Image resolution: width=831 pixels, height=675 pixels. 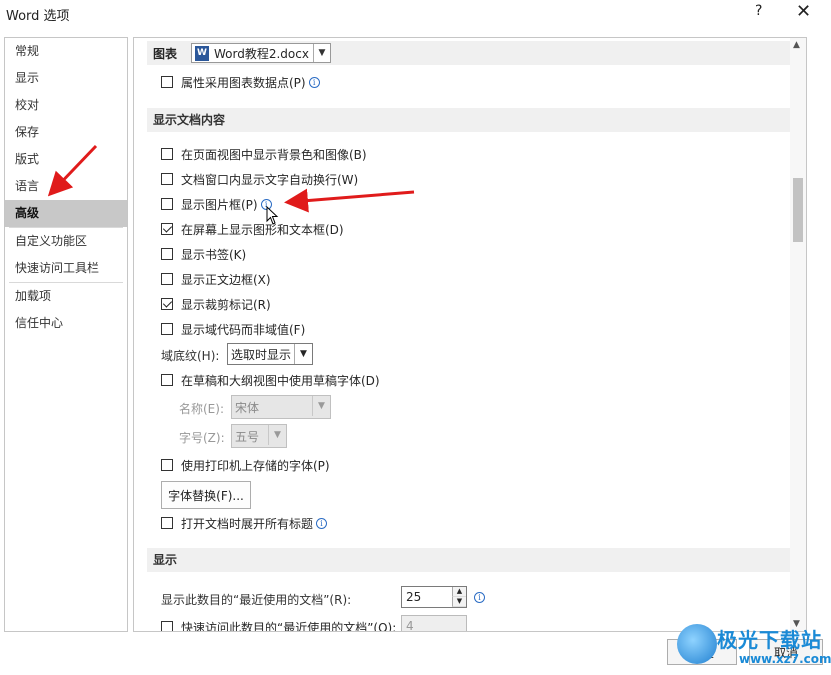 I want to click on font-name-select: 宋体 ▼, so click(x=281, y=407).